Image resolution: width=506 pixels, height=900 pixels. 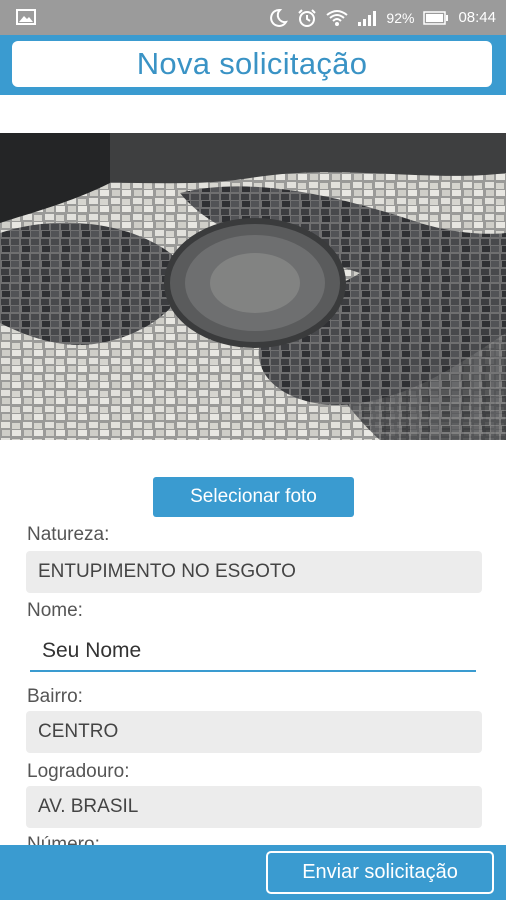 What do you see at coordinates (278, 18) in the screenshot?
I see `moon-icon` at bounding box center [278, 18].